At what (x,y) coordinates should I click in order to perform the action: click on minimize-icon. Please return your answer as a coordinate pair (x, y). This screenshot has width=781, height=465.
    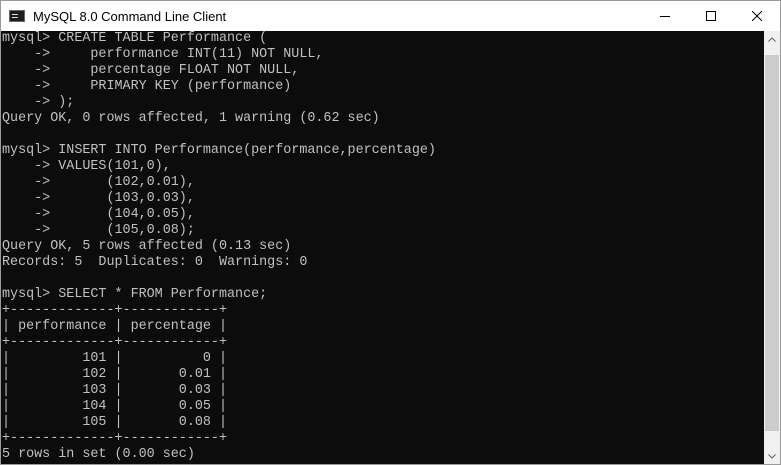
    Looking at the image, I should click on (665, 16).